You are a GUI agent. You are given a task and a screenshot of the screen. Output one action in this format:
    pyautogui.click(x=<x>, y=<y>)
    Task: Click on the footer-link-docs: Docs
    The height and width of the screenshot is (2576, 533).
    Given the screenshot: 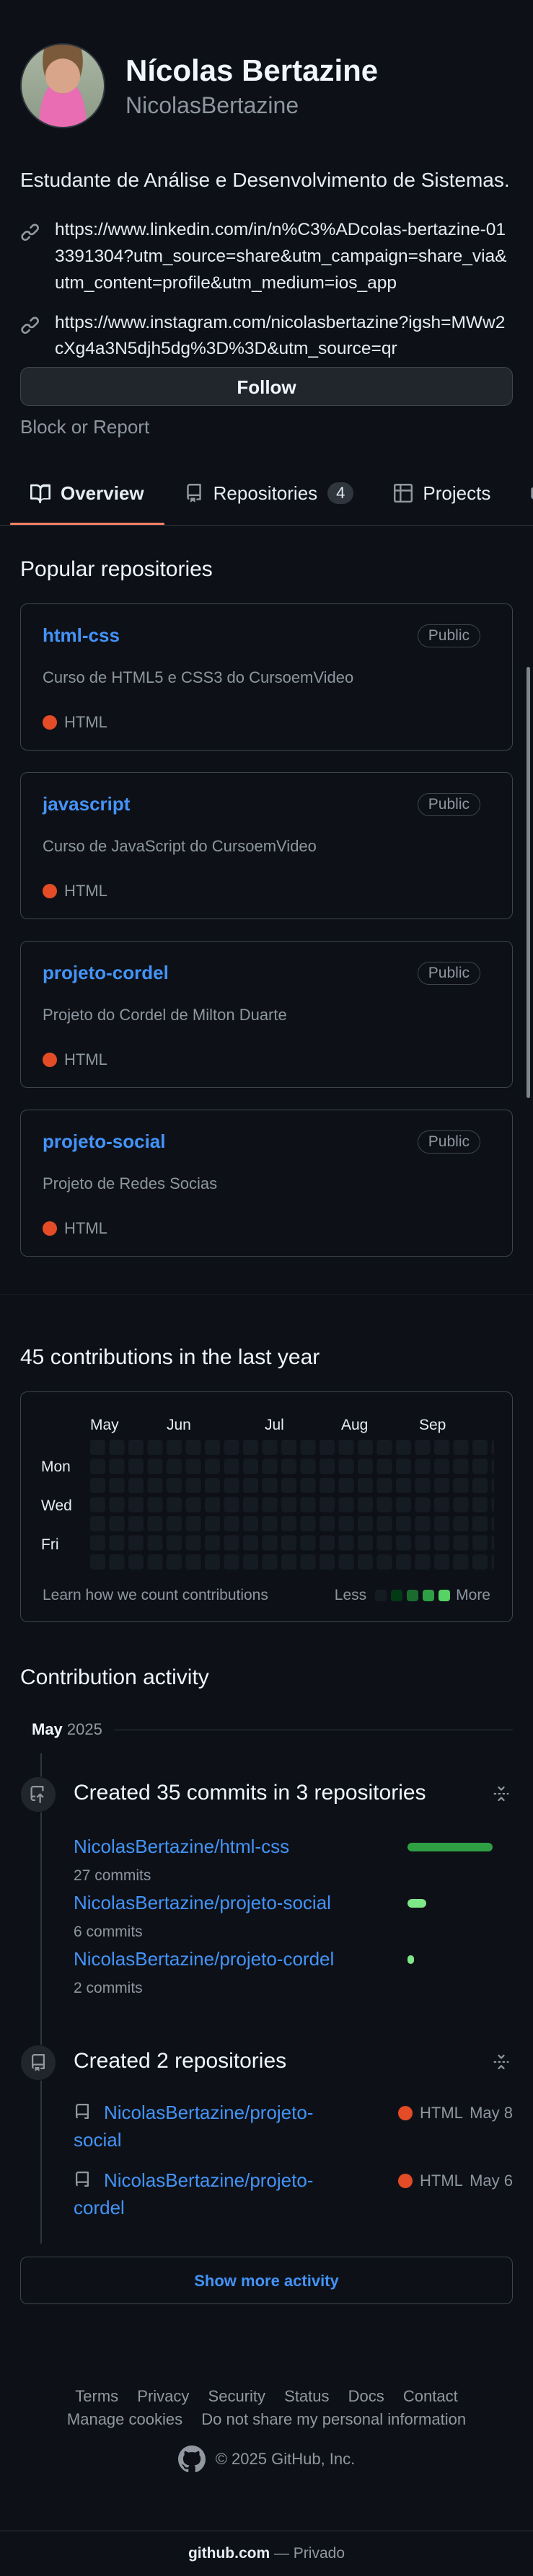 What is the action you would take?
    pyautogui.click(x=366, y=2396)
    